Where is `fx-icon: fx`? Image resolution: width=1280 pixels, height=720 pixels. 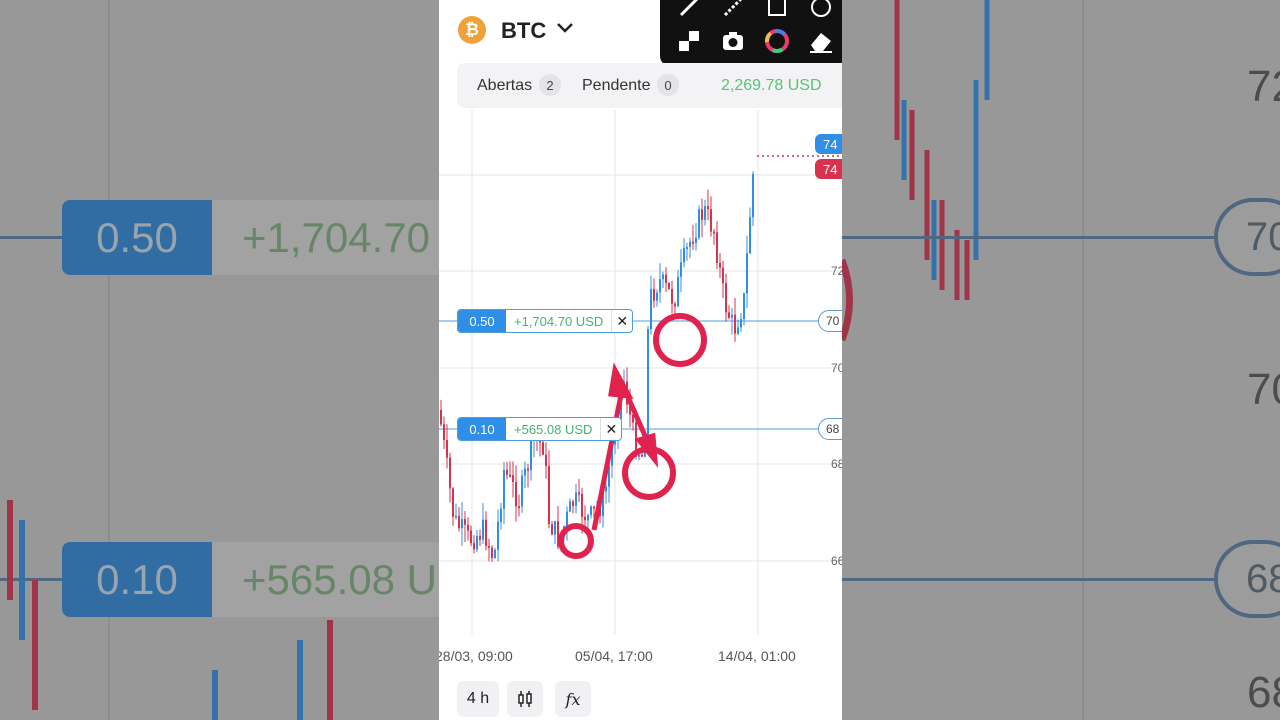
fx-icon: fx is located at coordinates (573, 699).